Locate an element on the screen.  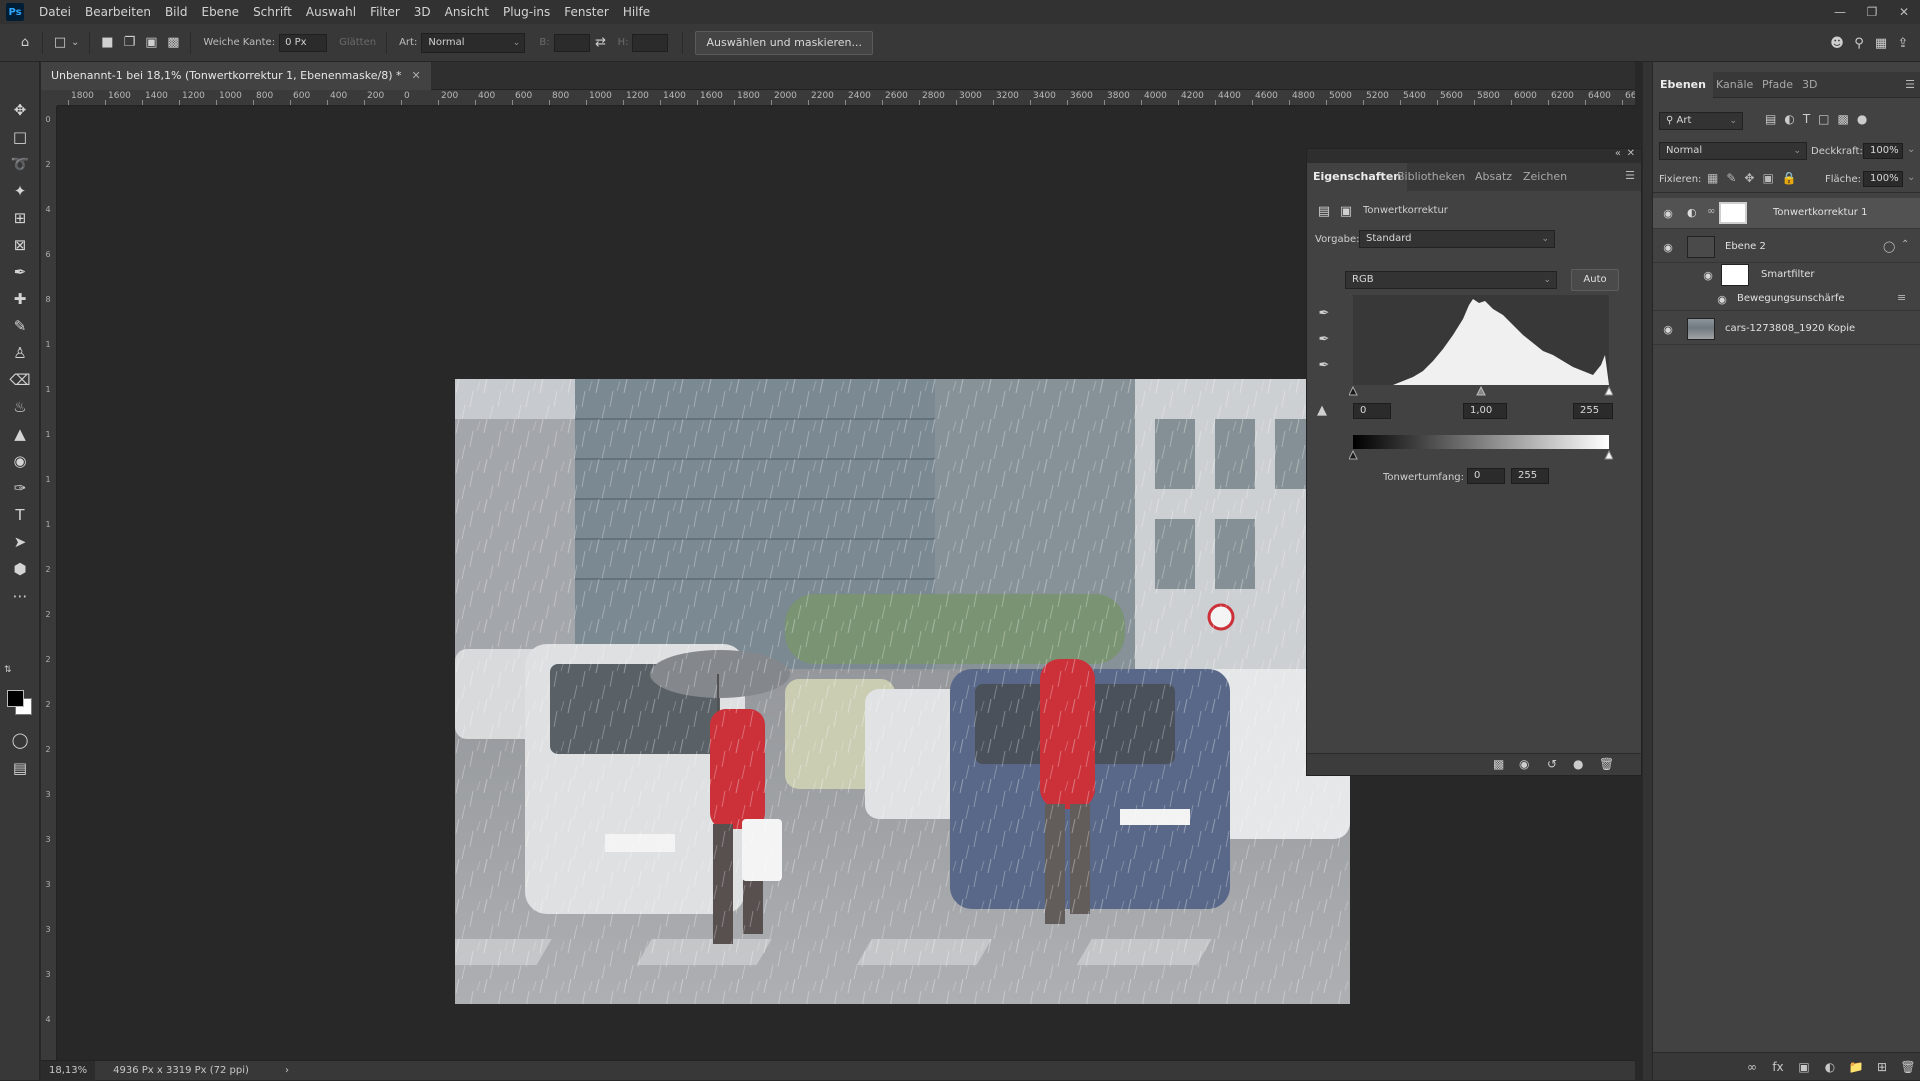
layer-row-smartfilter: ◉ Smartfilter is located at coordinates (1786, 275).